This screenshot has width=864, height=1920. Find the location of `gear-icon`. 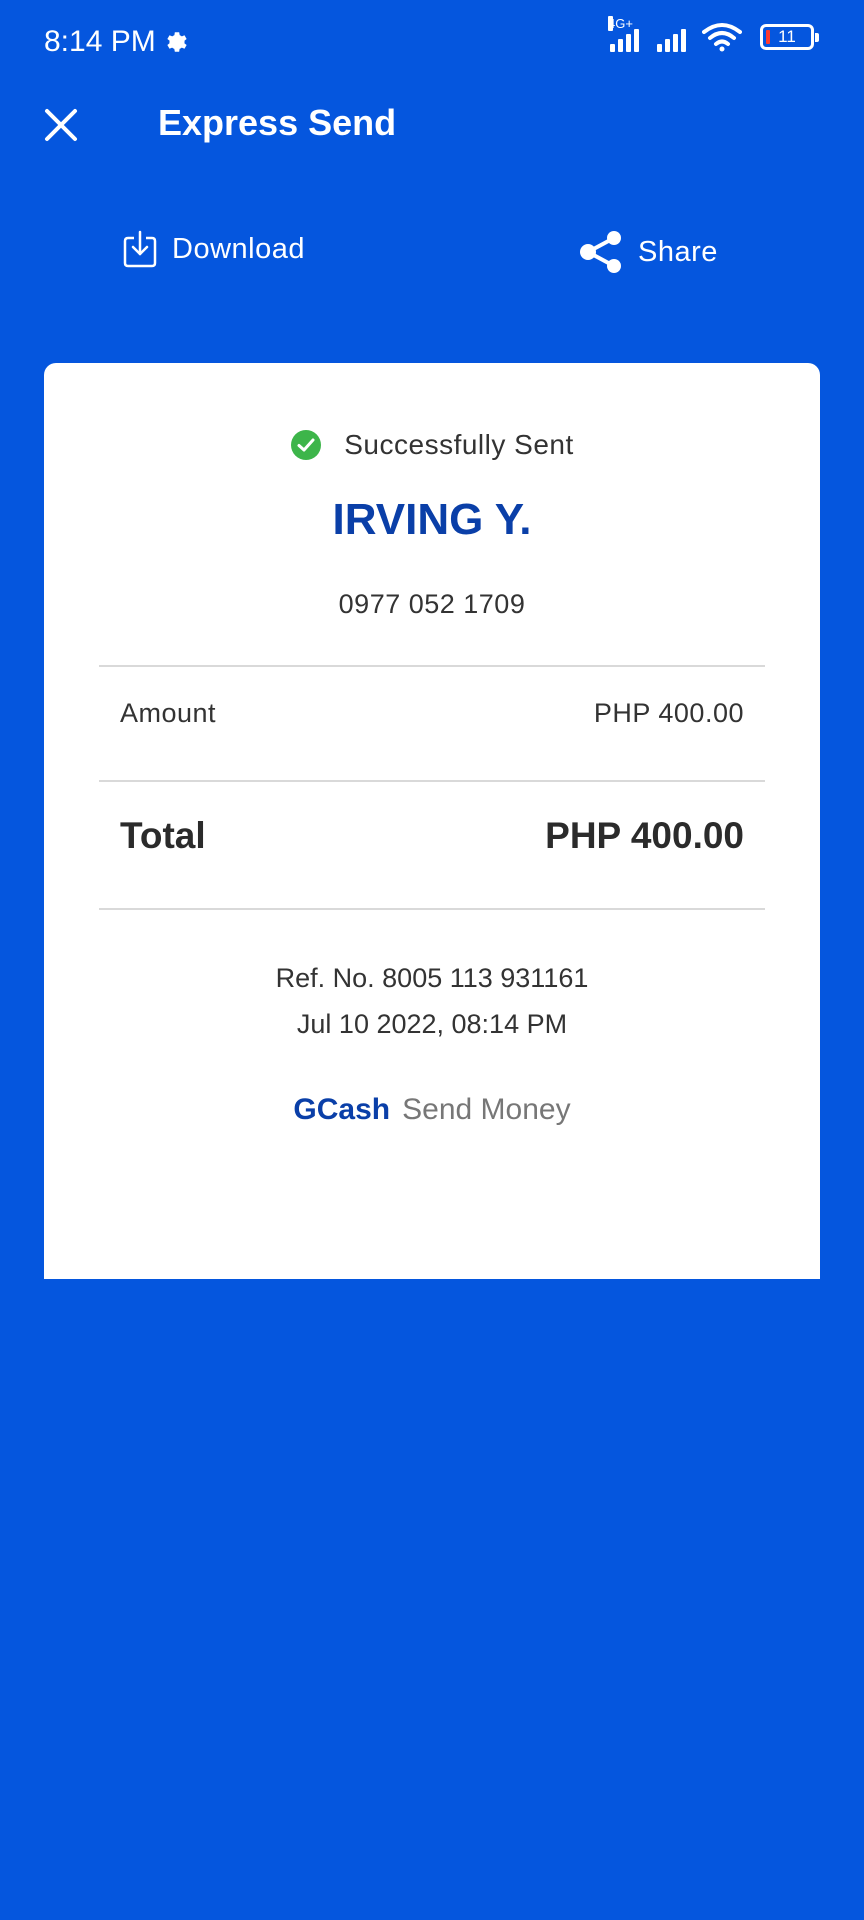

gear-icon is located at coordinates (177, 42).